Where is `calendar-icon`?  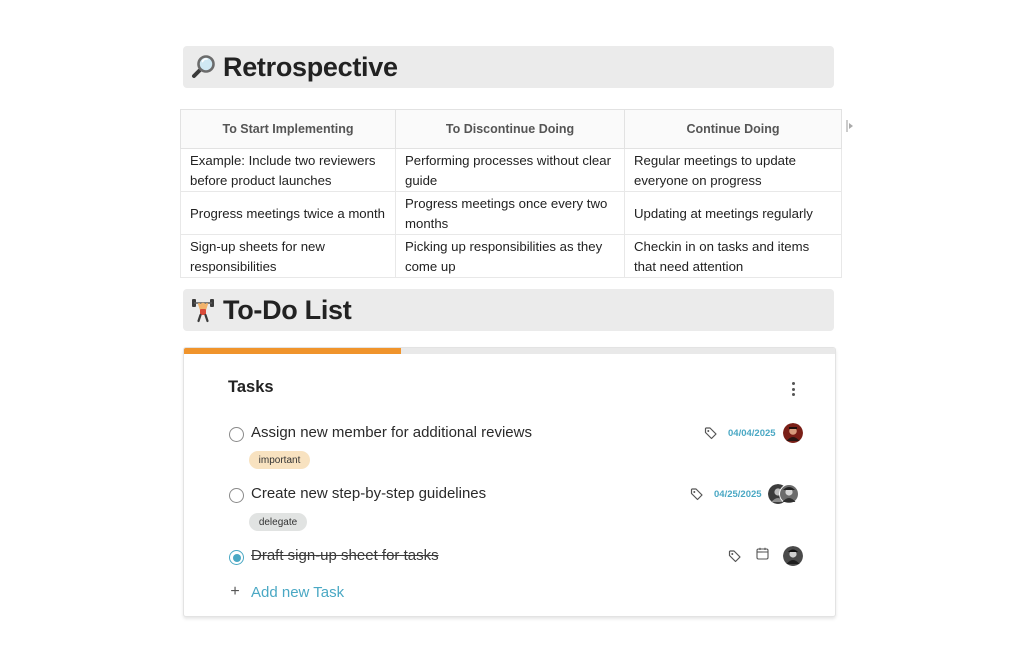
calendar-icon is located at coordinates (762, 556).